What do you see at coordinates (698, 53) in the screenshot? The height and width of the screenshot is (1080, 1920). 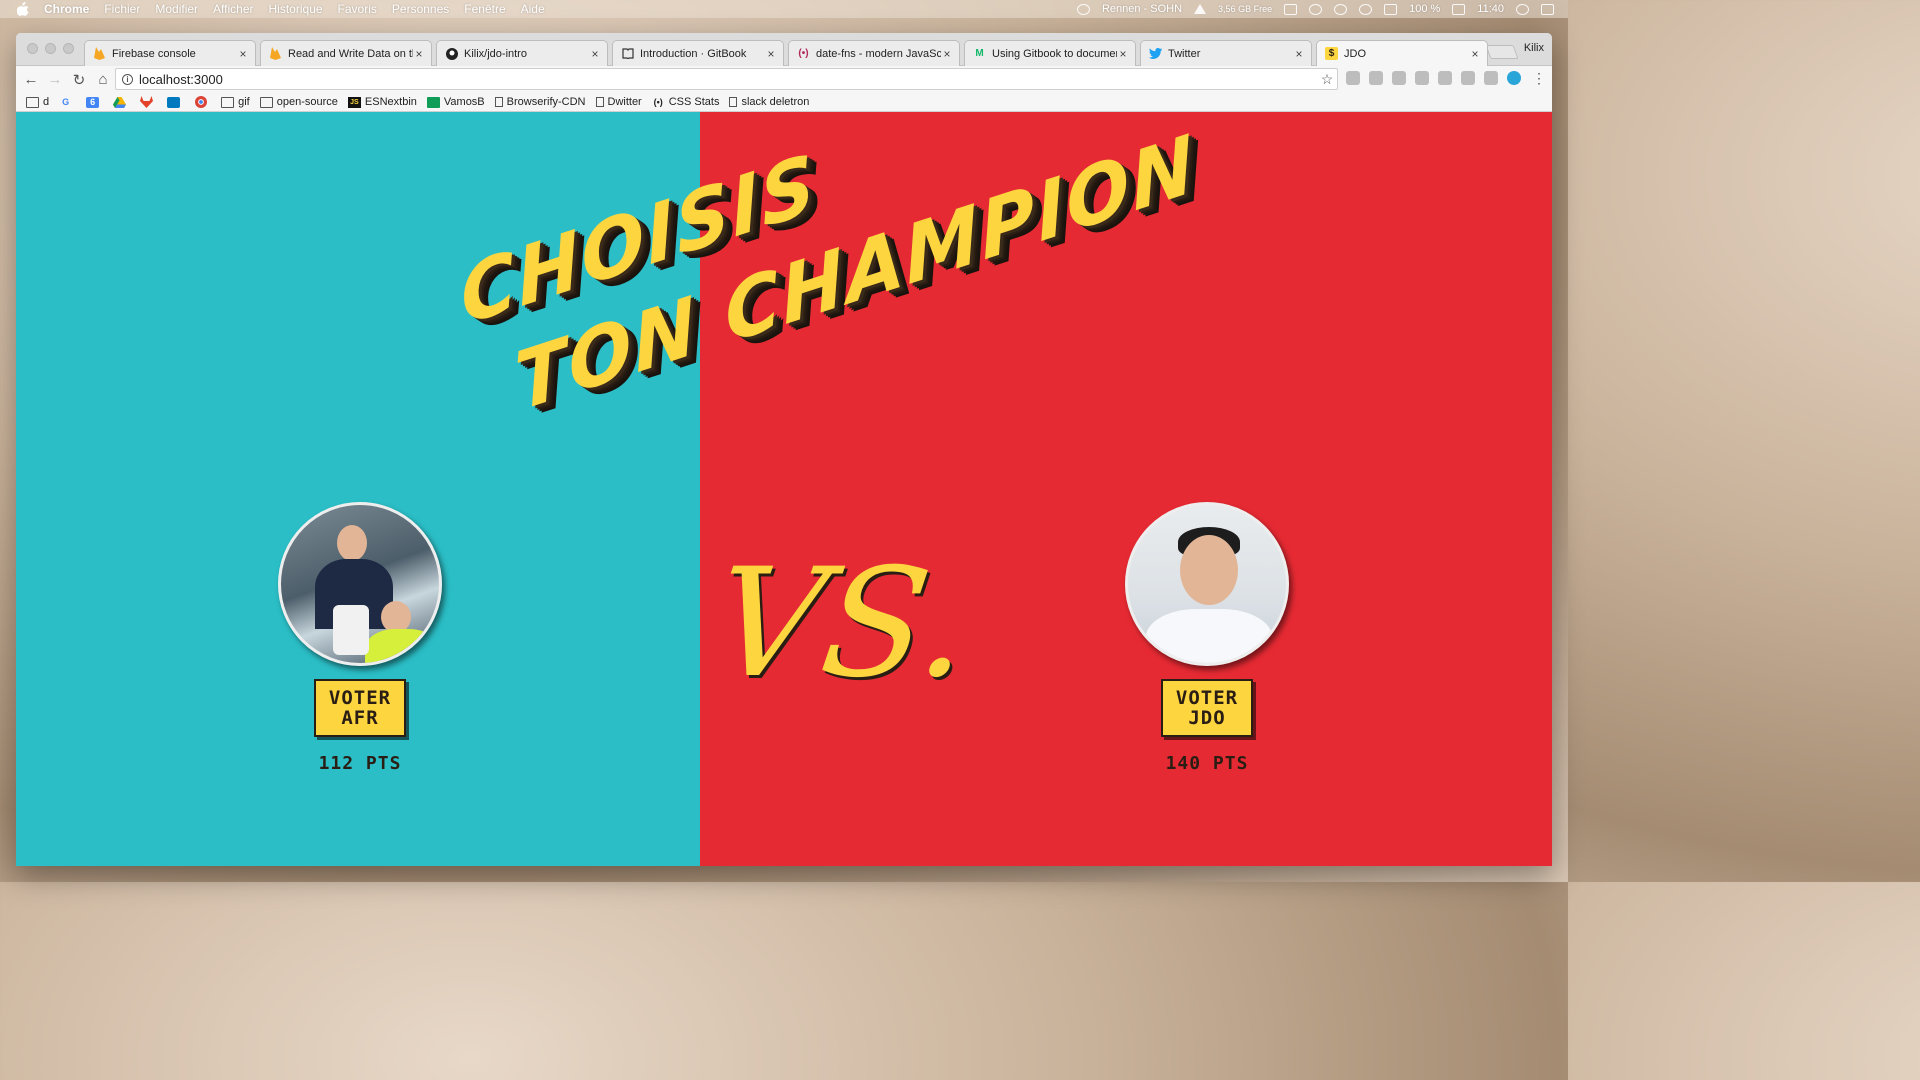 I see `tab-gitbook-intro: Introduction · GitBook ×` at bounding box center [698, 53].